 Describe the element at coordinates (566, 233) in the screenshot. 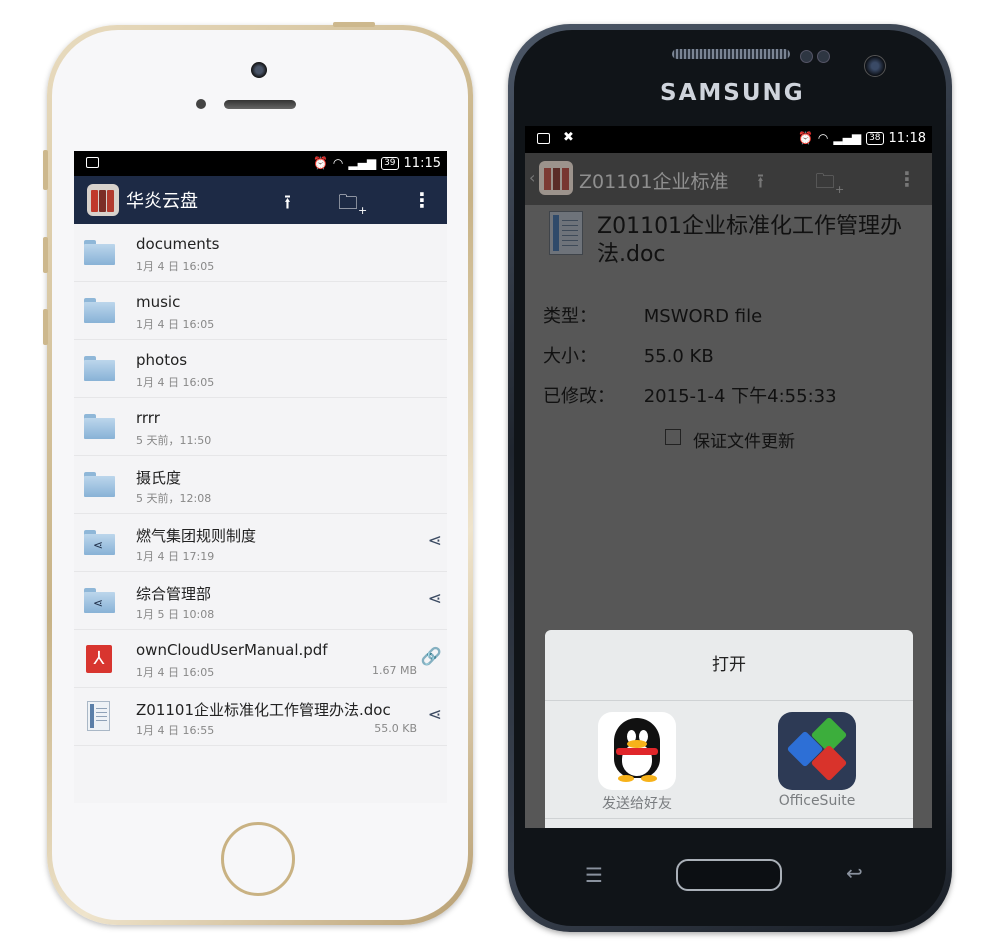

I see `doc-file-icon` at that location.